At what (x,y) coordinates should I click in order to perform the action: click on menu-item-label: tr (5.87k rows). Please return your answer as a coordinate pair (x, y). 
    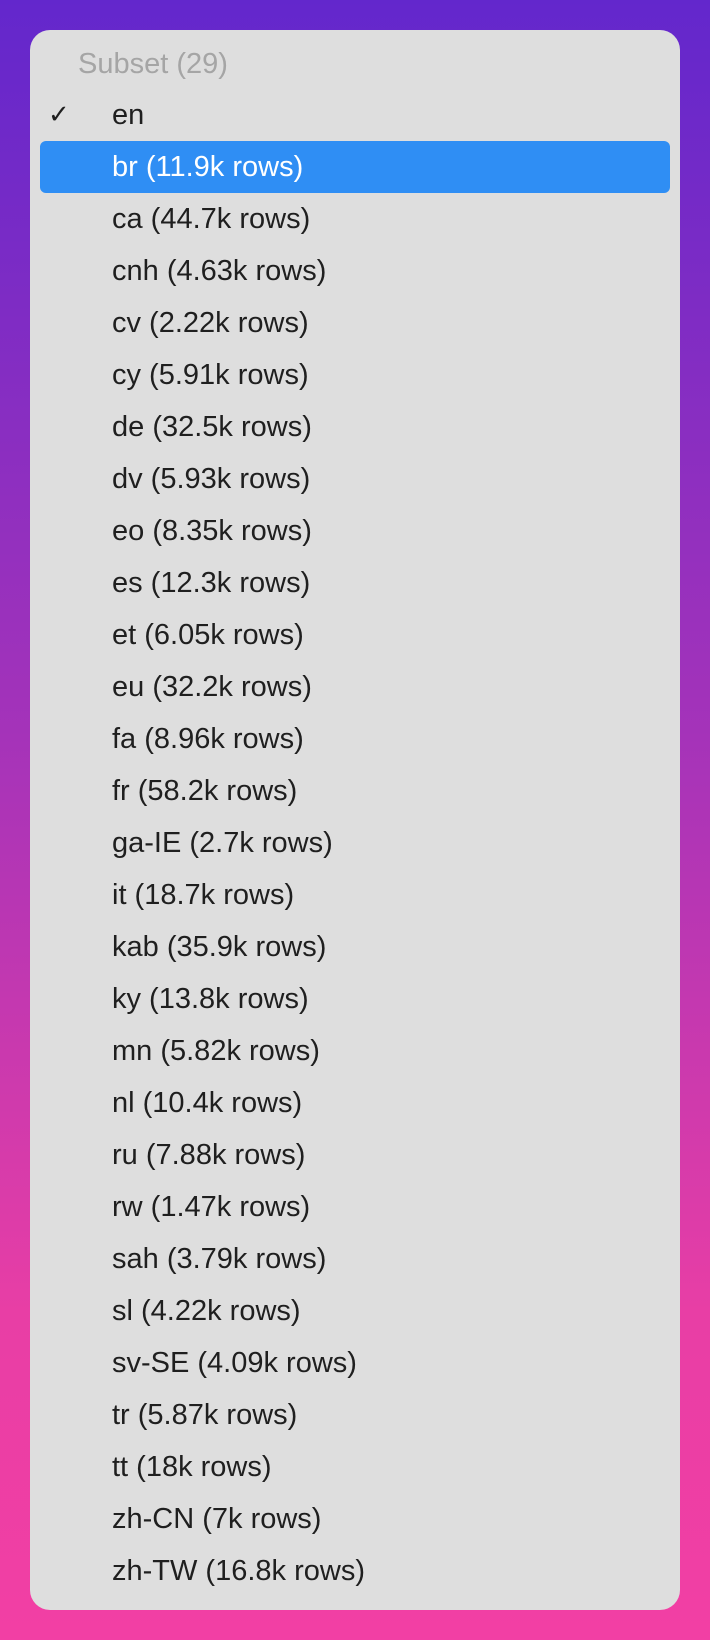
    Looking at the image, I should click on (205, 1415).